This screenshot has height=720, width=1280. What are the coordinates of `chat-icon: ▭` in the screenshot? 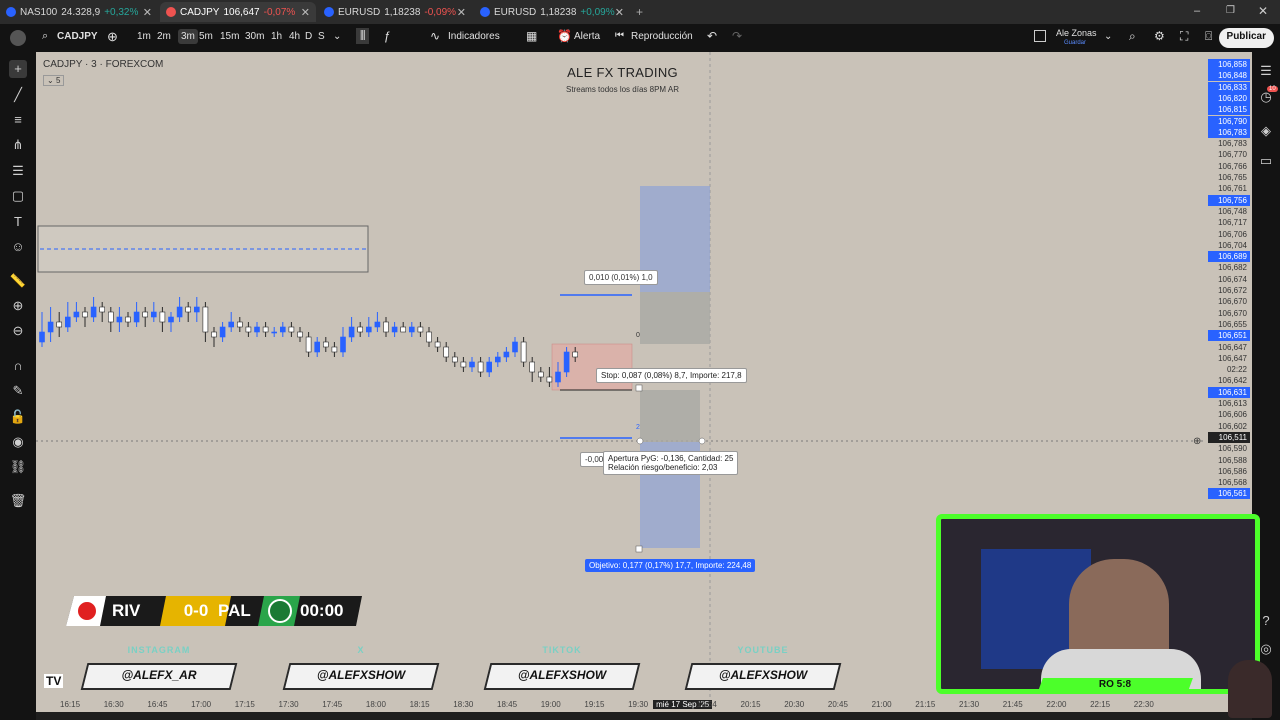 It's located at (1266, 161).